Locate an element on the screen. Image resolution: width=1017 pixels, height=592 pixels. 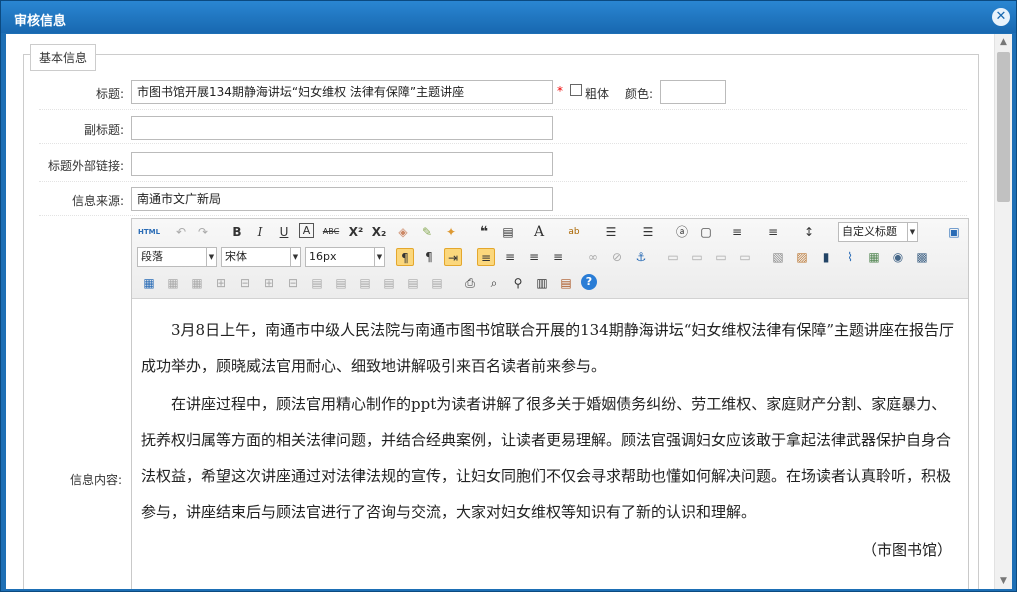
indent-icon: ⇥ is located at coordinates (453, 257).